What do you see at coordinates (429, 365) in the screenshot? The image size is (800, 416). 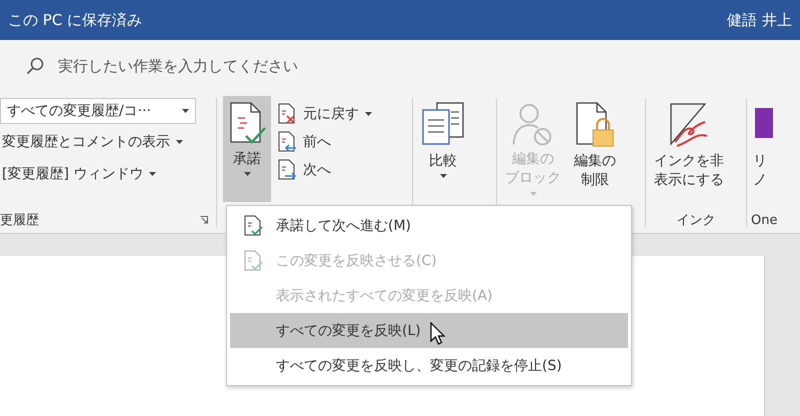 I see `menu-item: すべての変更を反映し、変更の記録を停止(S)` at bounding box center [429, 365].